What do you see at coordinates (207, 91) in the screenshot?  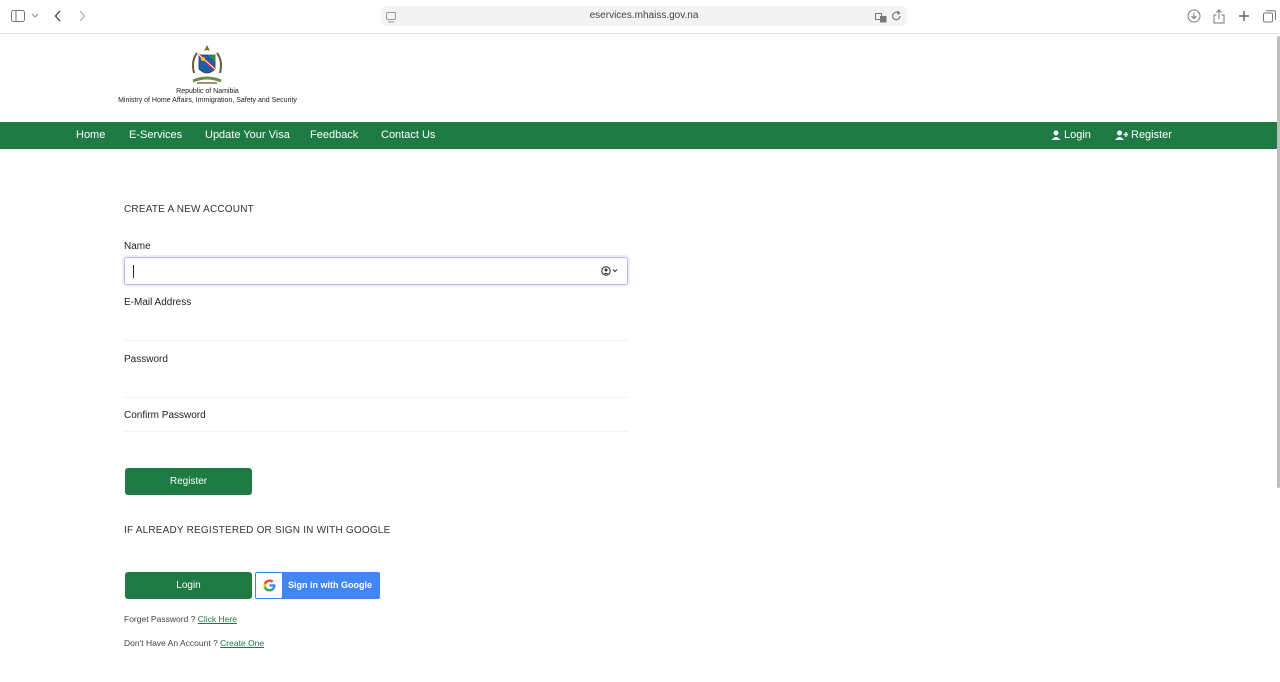 I see `republic-label: Republic of Namibia` at bounding box center [207, 91].